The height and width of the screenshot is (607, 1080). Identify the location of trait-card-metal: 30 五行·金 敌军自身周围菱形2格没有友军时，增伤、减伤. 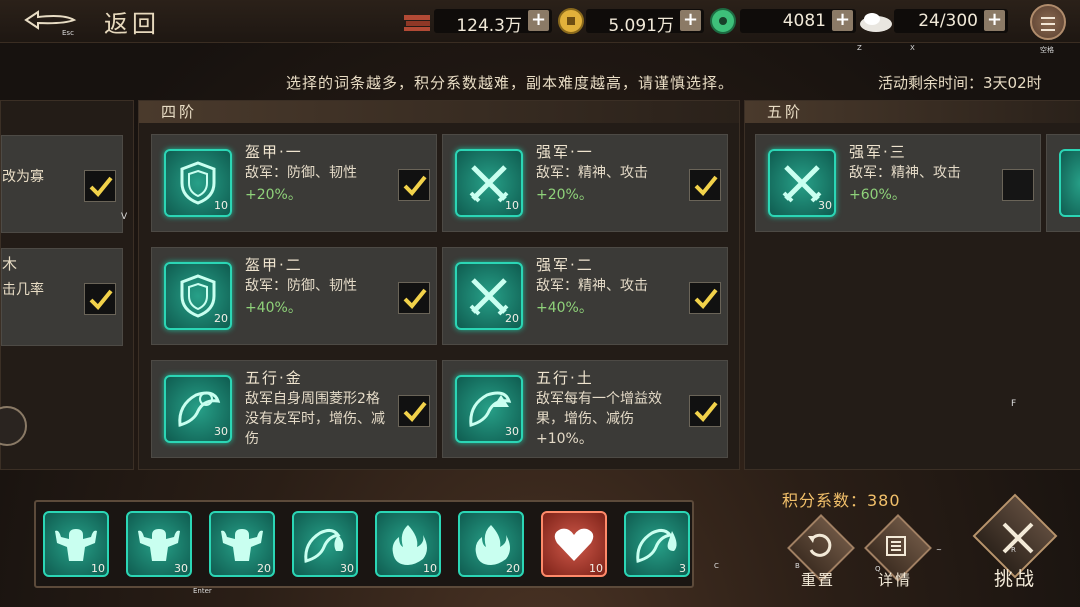
(294, 409).